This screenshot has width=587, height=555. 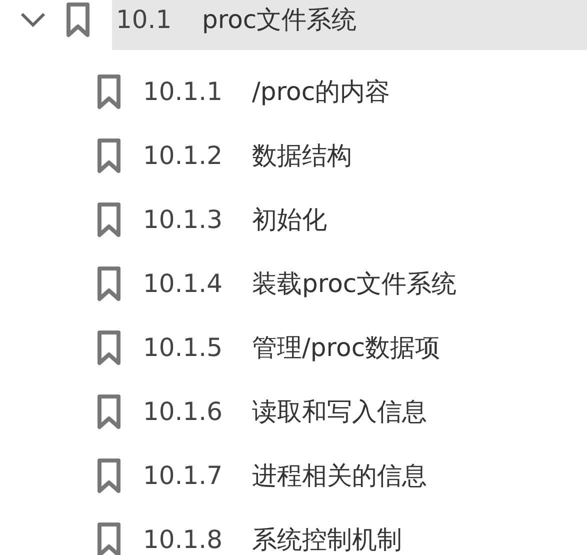 What do you see at coordinates (293, 476) in the screenshot?
I see `outline-item: 10.1.7 进程相关的信息` at bounding box center [293, 476].